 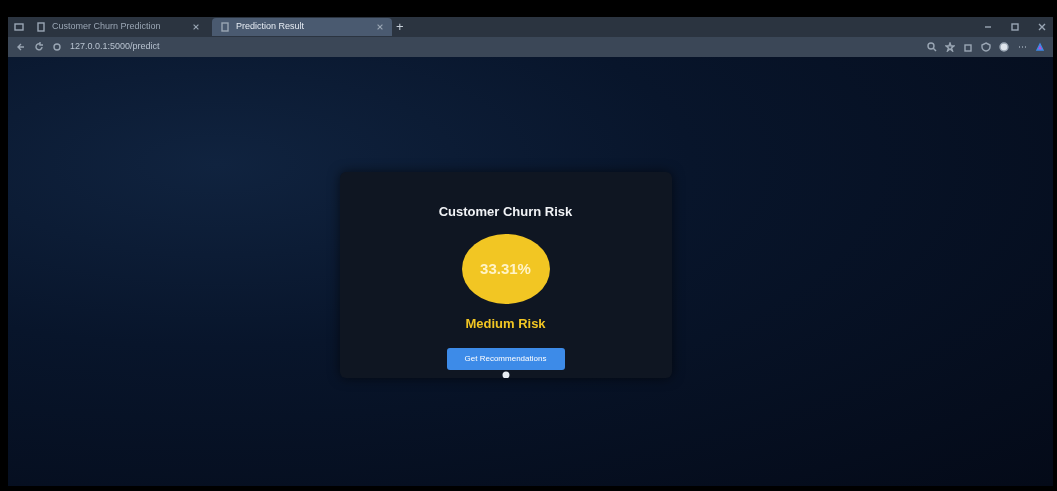 I want to click on back-icon, so click(x=21, y=47).